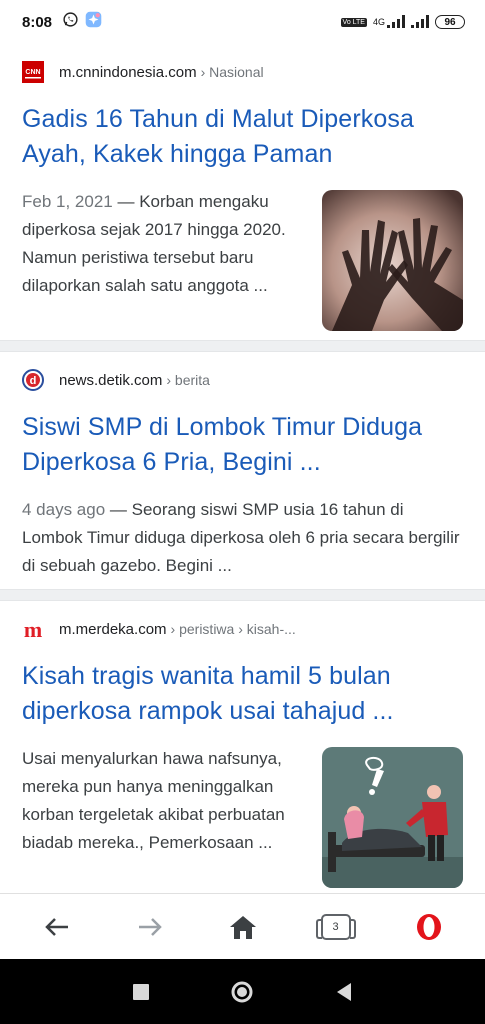  Describe the element at coordinates (242, 379) in the screenshot. I see `result-source: d news.detik.com › berita` at that location.